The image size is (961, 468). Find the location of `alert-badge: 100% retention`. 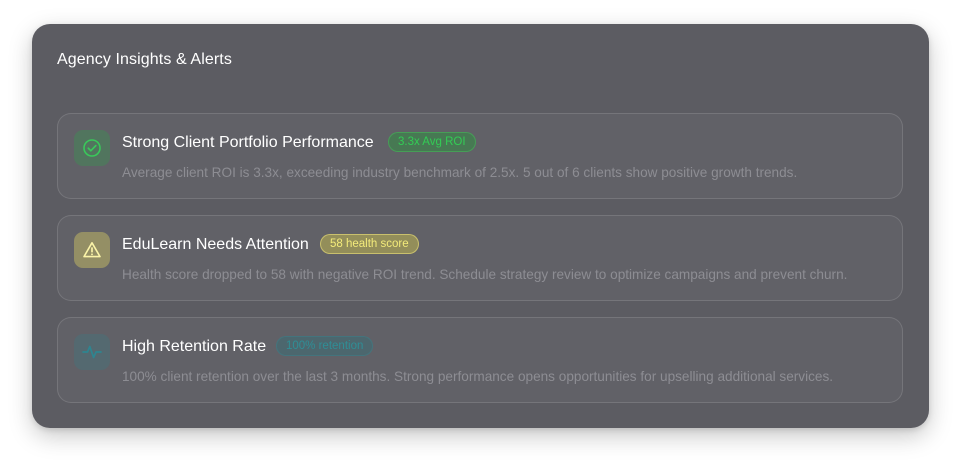

alert-badge: 100% retention is located at coordinates (325, 346).